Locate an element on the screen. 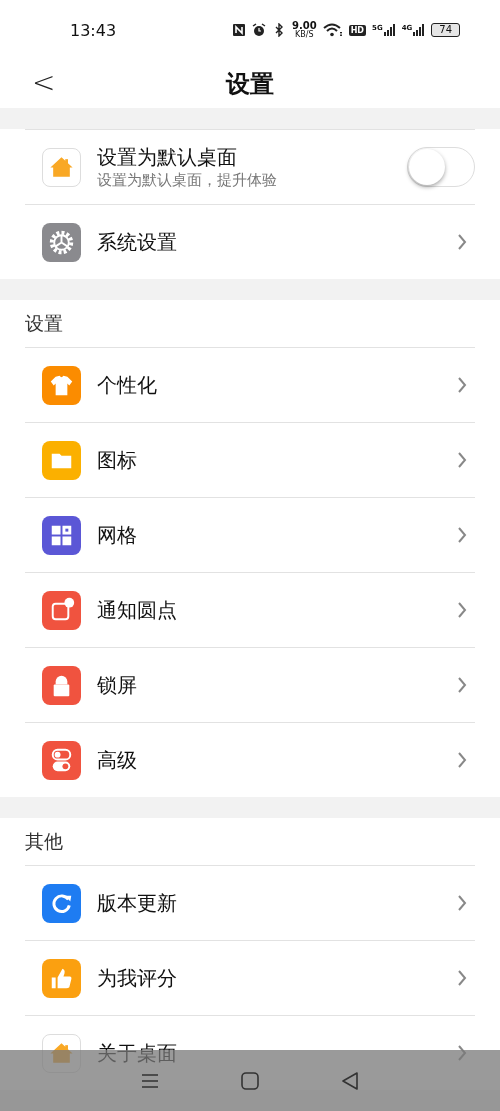 The image size is (500, 1111). toggle-switch is located at coordinates (441, 167).